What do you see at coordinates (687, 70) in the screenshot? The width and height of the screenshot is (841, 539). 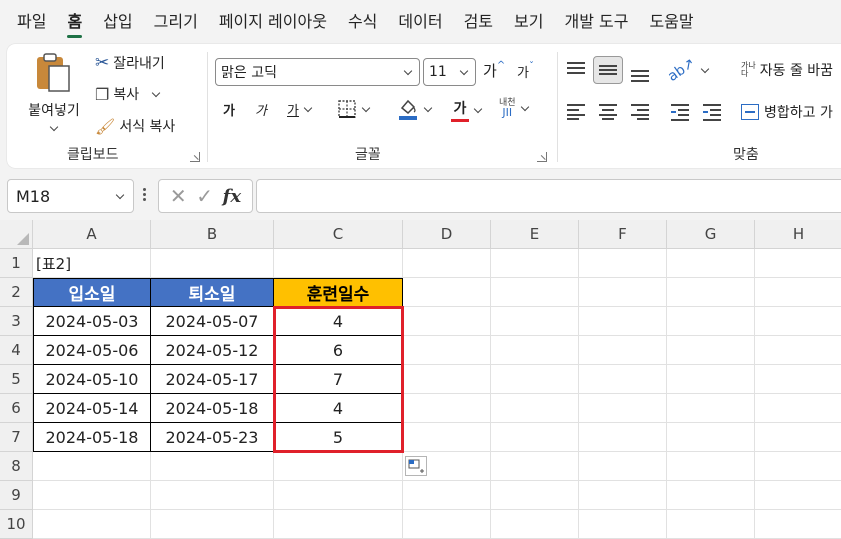 I see `orientation-button: ab↗` at bounding box center [687, 70].